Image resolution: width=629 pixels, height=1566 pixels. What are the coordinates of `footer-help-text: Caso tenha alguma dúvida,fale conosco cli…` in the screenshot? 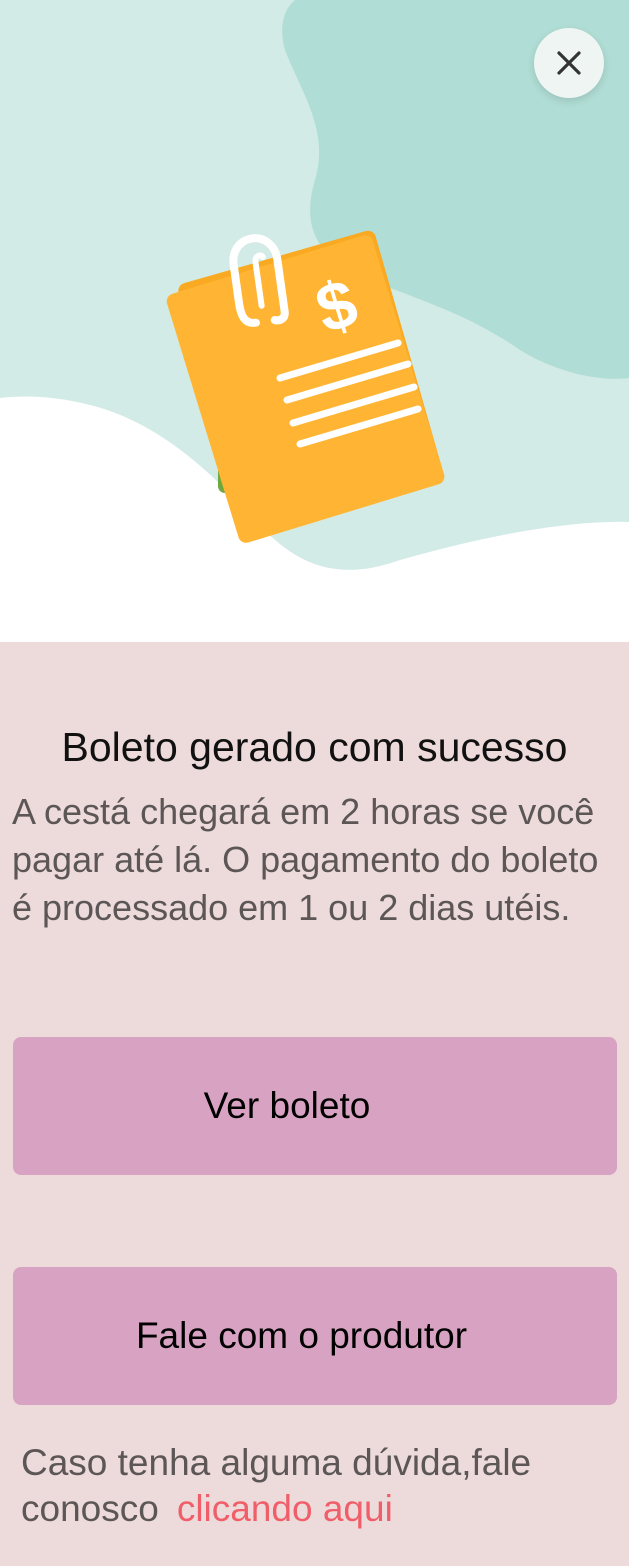 It's located at (321, 1486).